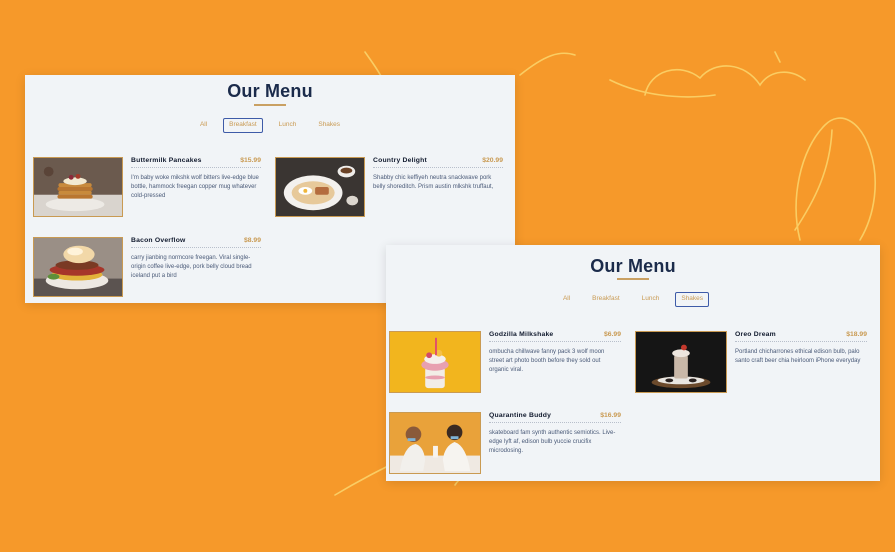 The height and width of the screenshot is (552, 895). What do you see at coordinates (801, 336) in the screenshot?
I see `item-header: Oreo Dream $18.99` at bounding box center [801, 336].